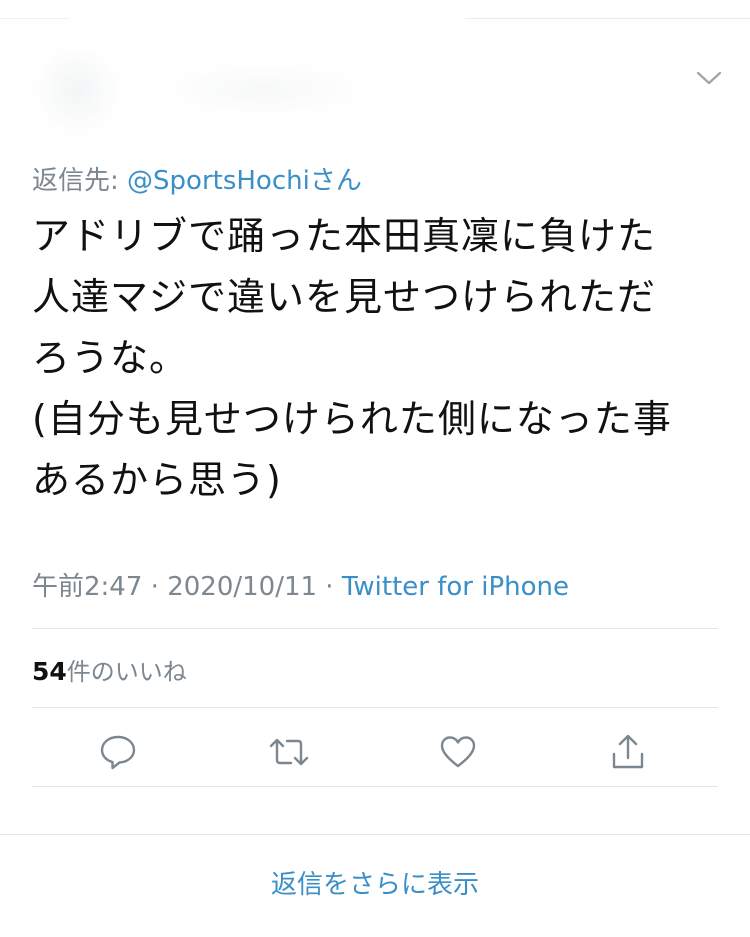 Image resolution: width=750 pixels, height=937 pixels. I want to click on likes-count: 54, so click(49, 671).